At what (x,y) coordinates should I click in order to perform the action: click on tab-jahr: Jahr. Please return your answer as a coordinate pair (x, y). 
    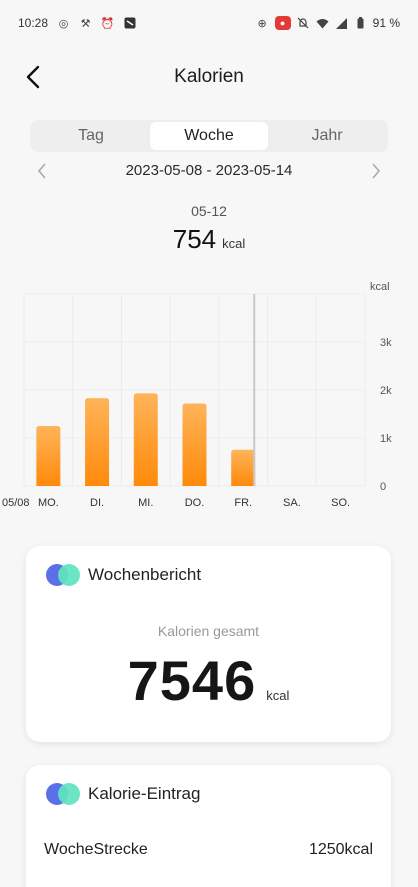
    Looking at the image, I should click on (327, 136).